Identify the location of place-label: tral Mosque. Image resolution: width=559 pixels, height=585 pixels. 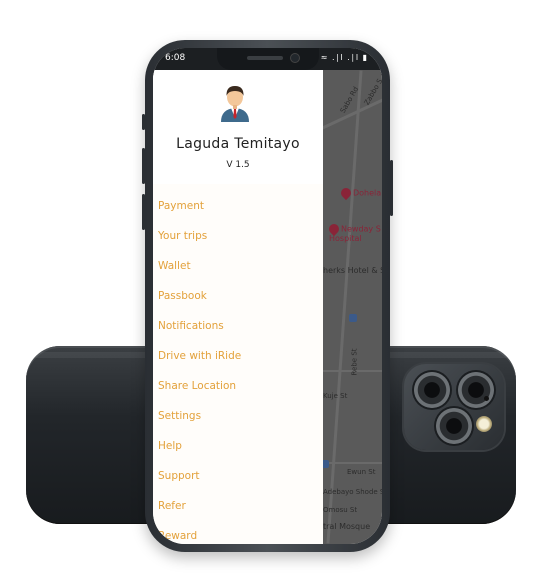
(347, 526).